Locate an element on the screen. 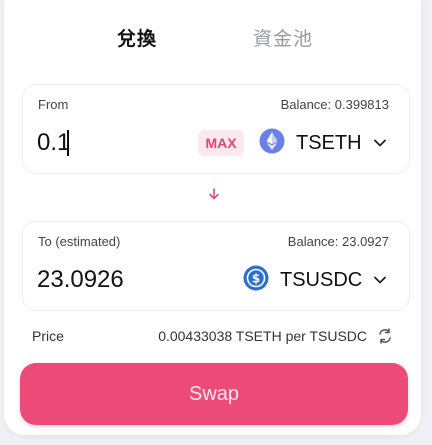 This screenshot has width=432, height=445. from-amount-input is located at coordinates (117, 143).